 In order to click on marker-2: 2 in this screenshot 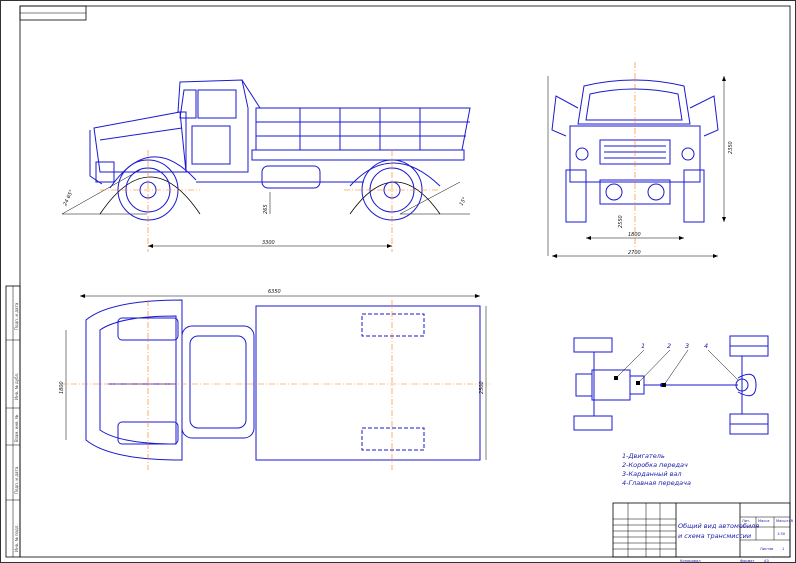, I will do `click(669, 346)`.